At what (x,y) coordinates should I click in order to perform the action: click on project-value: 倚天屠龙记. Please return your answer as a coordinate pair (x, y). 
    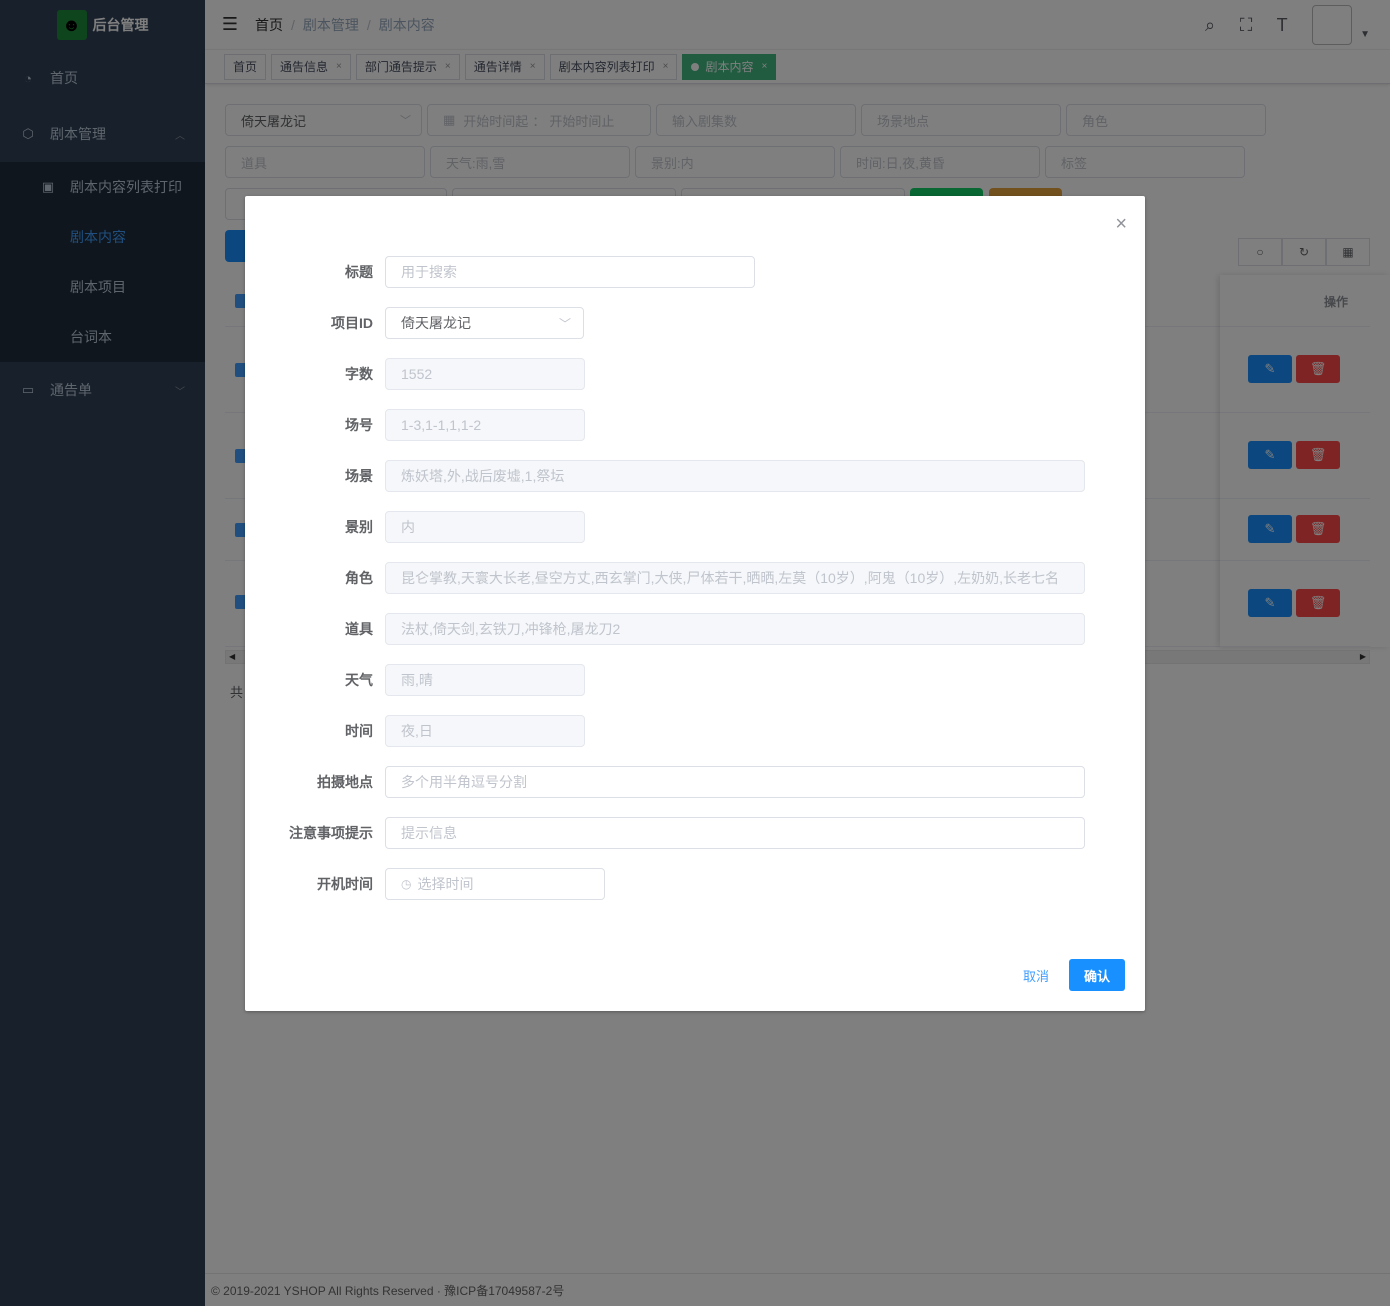
    Looking at the image, I should click on (436, 323).